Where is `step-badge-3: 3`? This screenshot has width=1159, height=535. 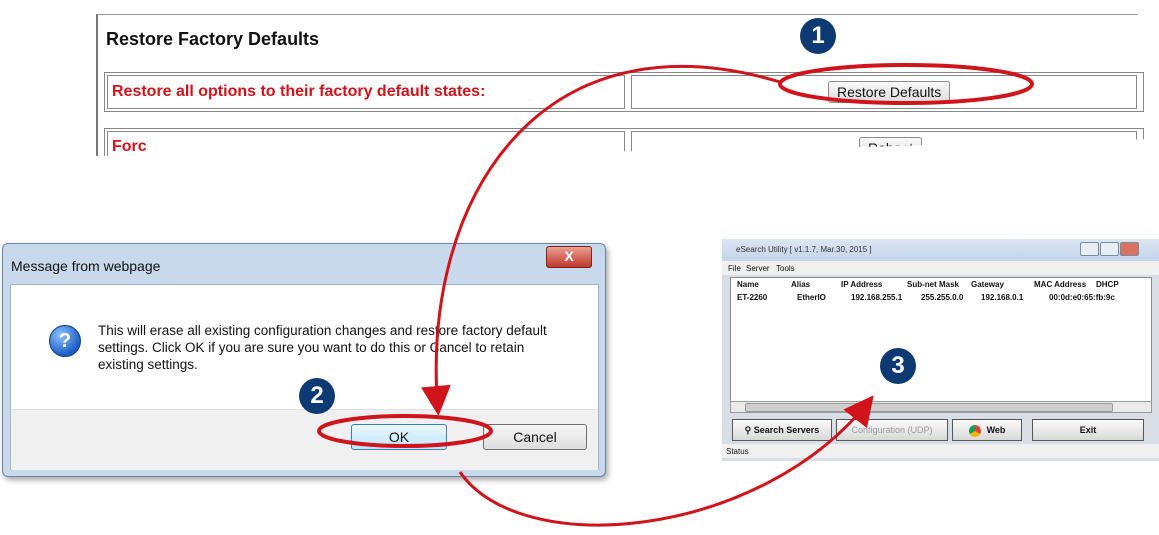
step-badge-3: 3 is located at coordinates (898, 366).